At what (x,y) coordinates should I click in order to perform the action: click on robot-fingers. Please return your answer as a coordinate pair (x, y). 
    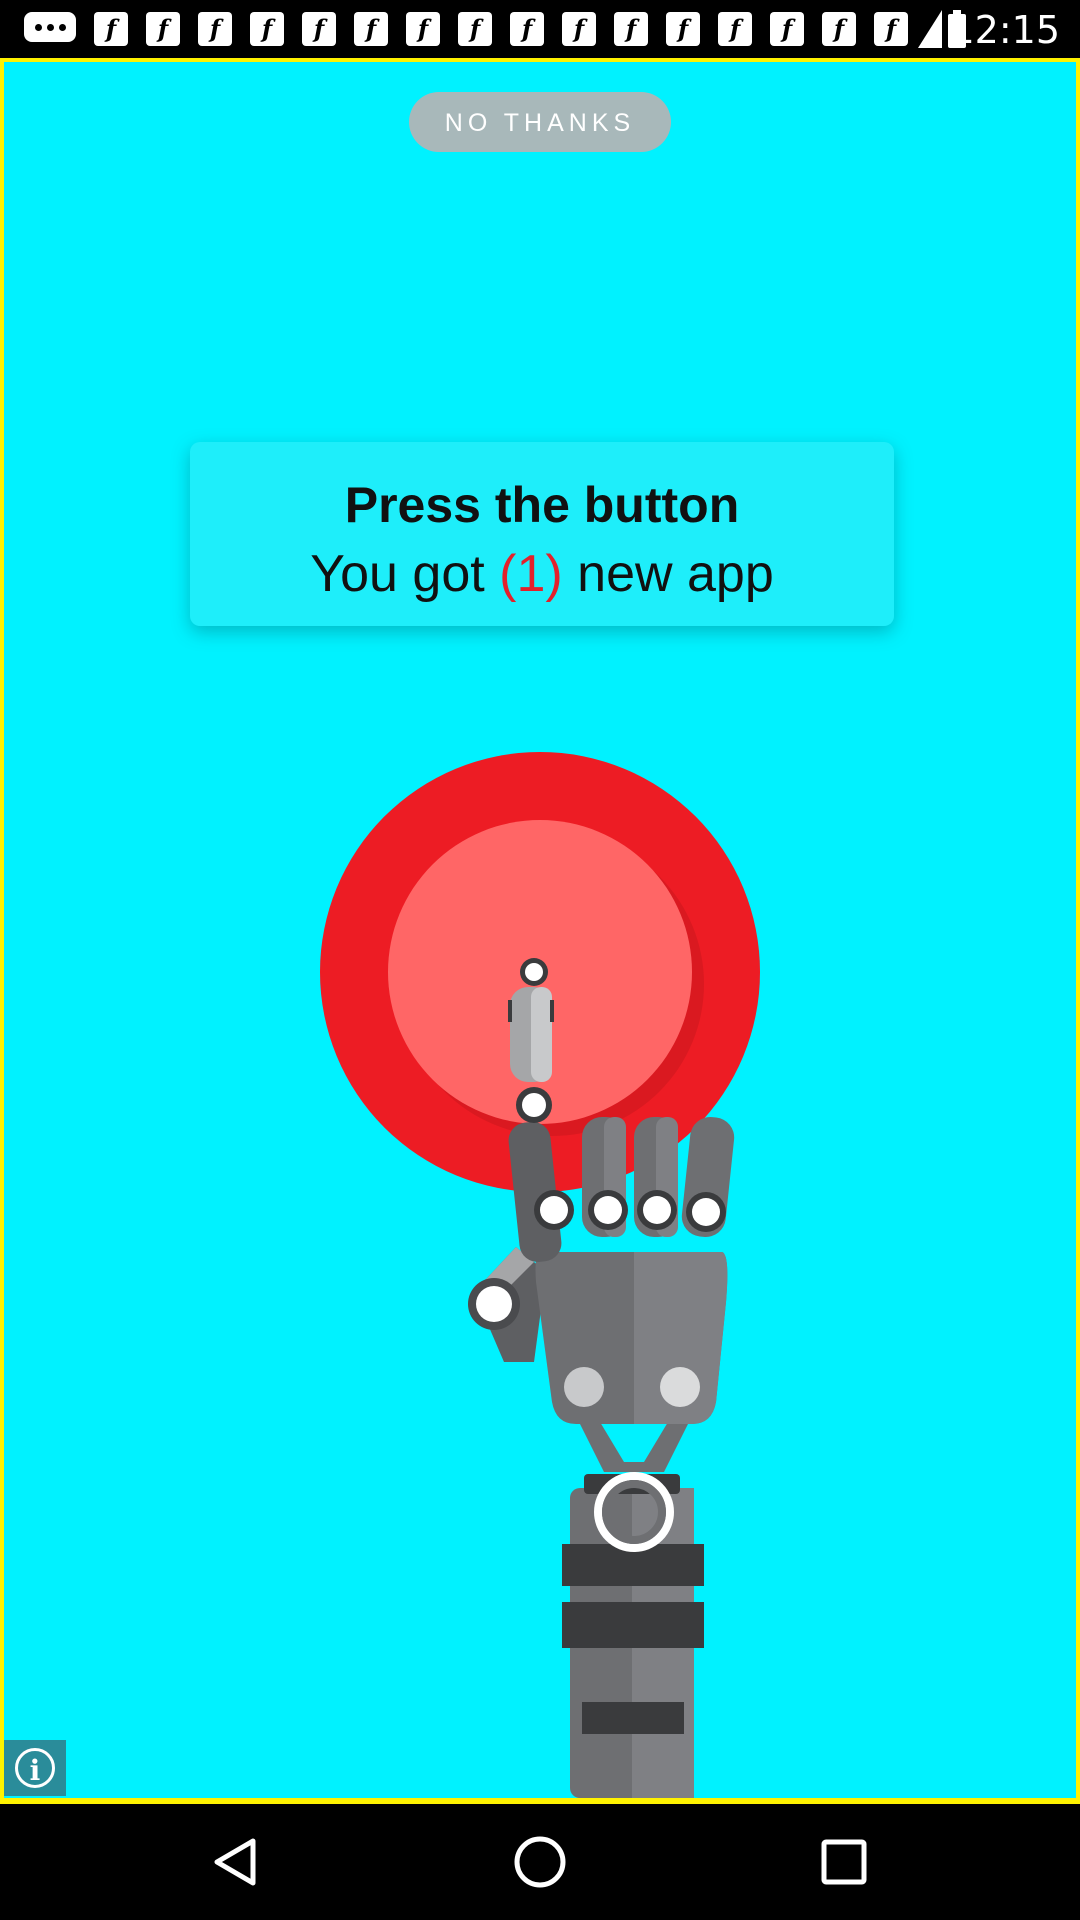
    Looking at the image, I should click on (658, 1177).